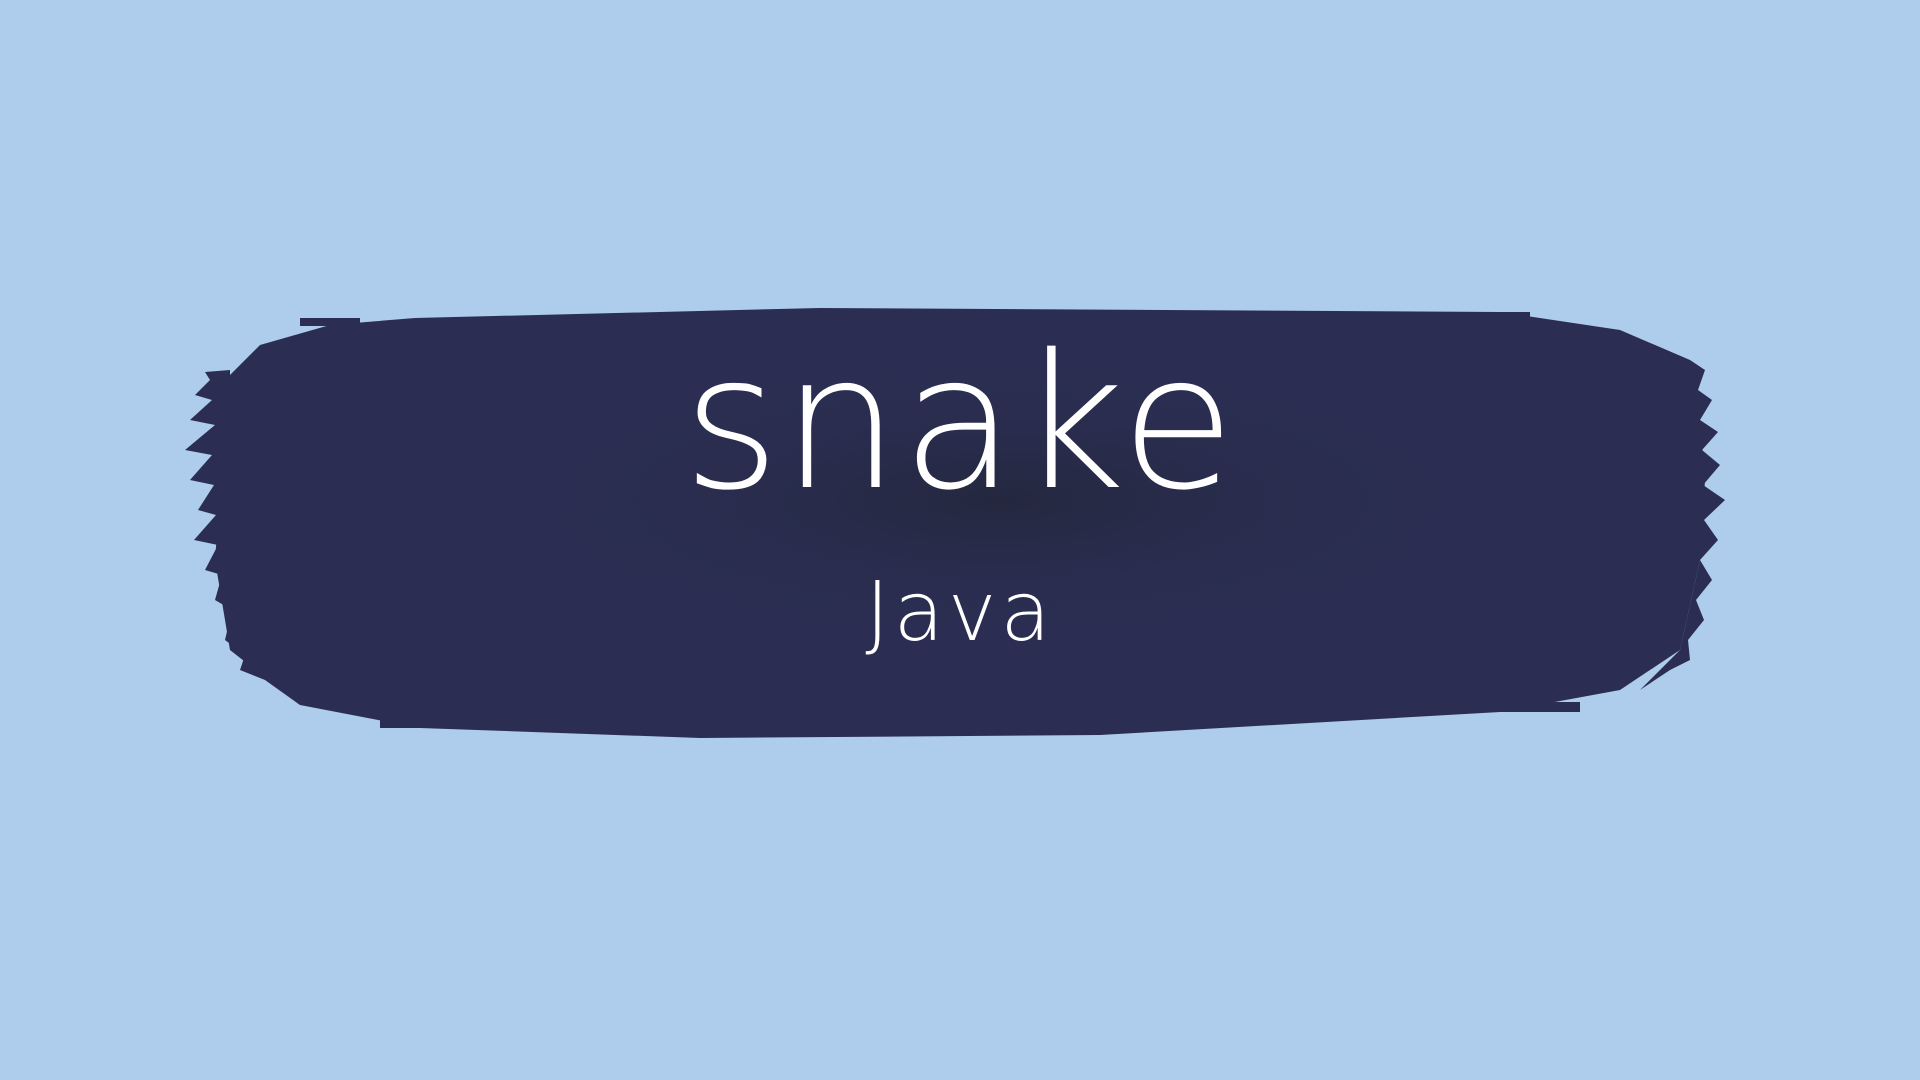  What do you see at coordinates (960, 422) in the screenshot?
I see `title: snake` at bounding box center [960, 422].